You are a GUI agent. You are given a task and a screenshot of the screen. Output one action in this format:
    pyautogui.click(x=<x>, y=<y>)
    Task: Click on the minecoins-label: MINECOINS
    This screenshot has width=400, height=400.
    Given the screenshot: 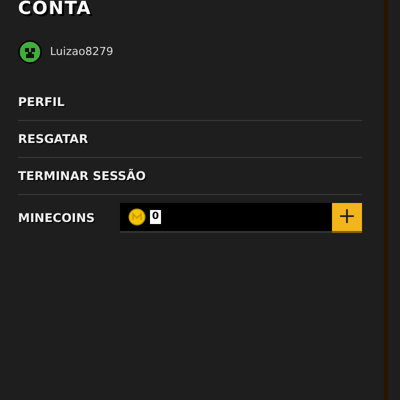 What is the action you would take?
    pyautogui.click(x=57, y=218)
    